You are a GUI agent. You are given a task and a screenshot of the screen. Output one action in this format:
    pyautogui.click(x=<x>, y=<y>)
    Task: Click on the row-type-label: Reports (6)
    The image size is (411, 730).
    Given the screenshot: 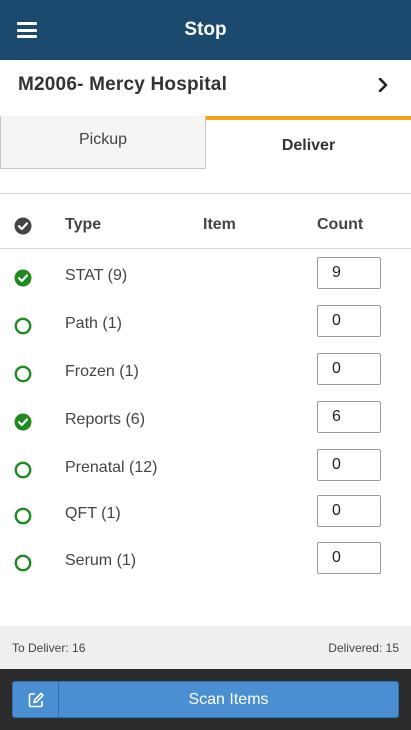 What is the action you would take?
    pyautogui.click(x=105, y=419)
    